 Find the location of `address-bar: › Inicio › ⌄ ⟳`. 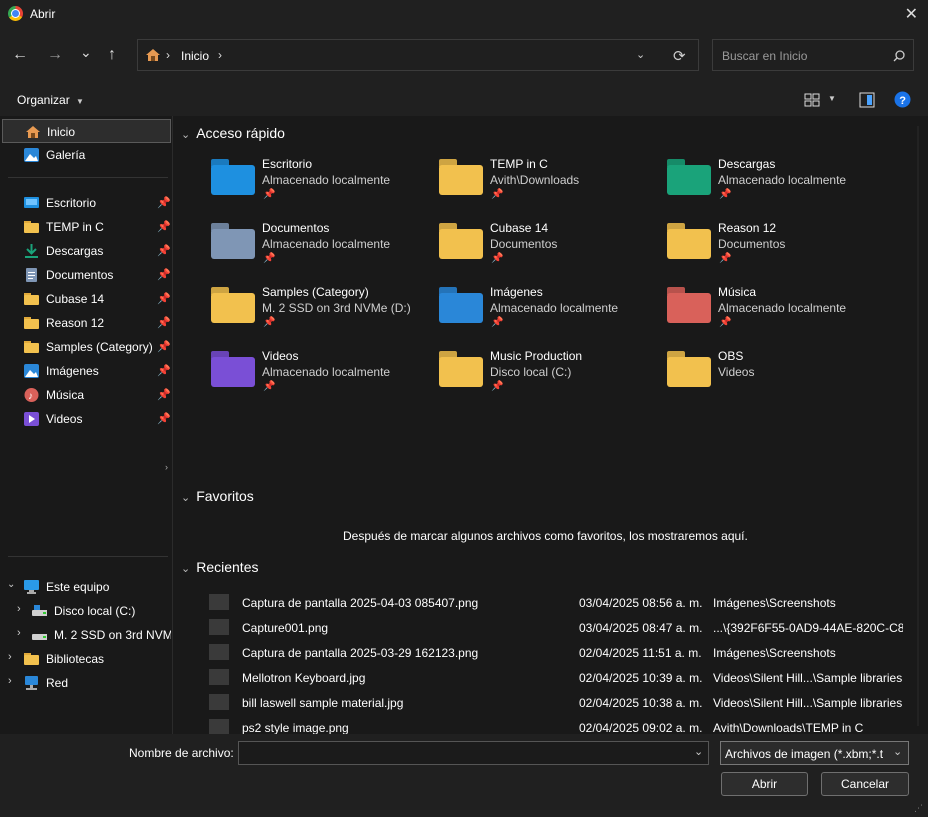

address-bar: › Inicio › ⌄ ⟳ is located at coordinates (418, 55).